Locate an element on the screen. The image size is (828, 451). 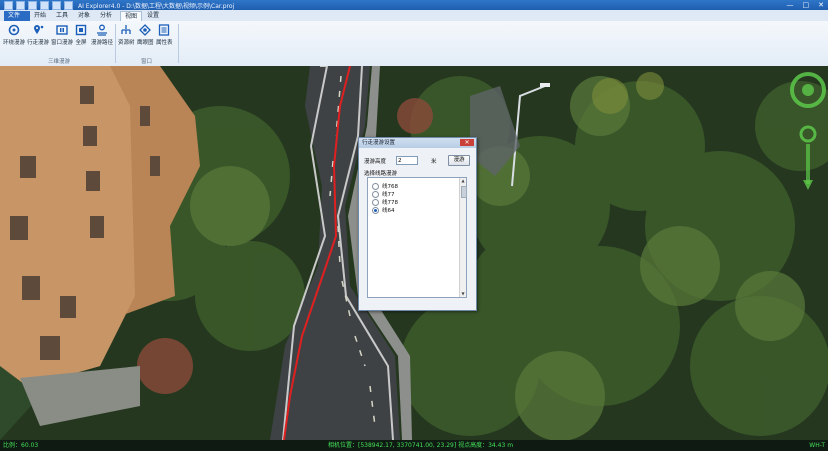
route-option: 线768 is located at coordinates (385, 186).